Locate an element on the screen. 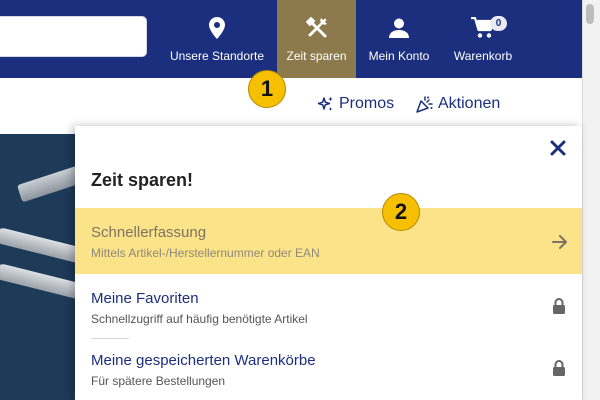 The image size is (600, 400). menu-item-title: Meine gespeicherten Warenkörbe is located at coordinates (203, 360).